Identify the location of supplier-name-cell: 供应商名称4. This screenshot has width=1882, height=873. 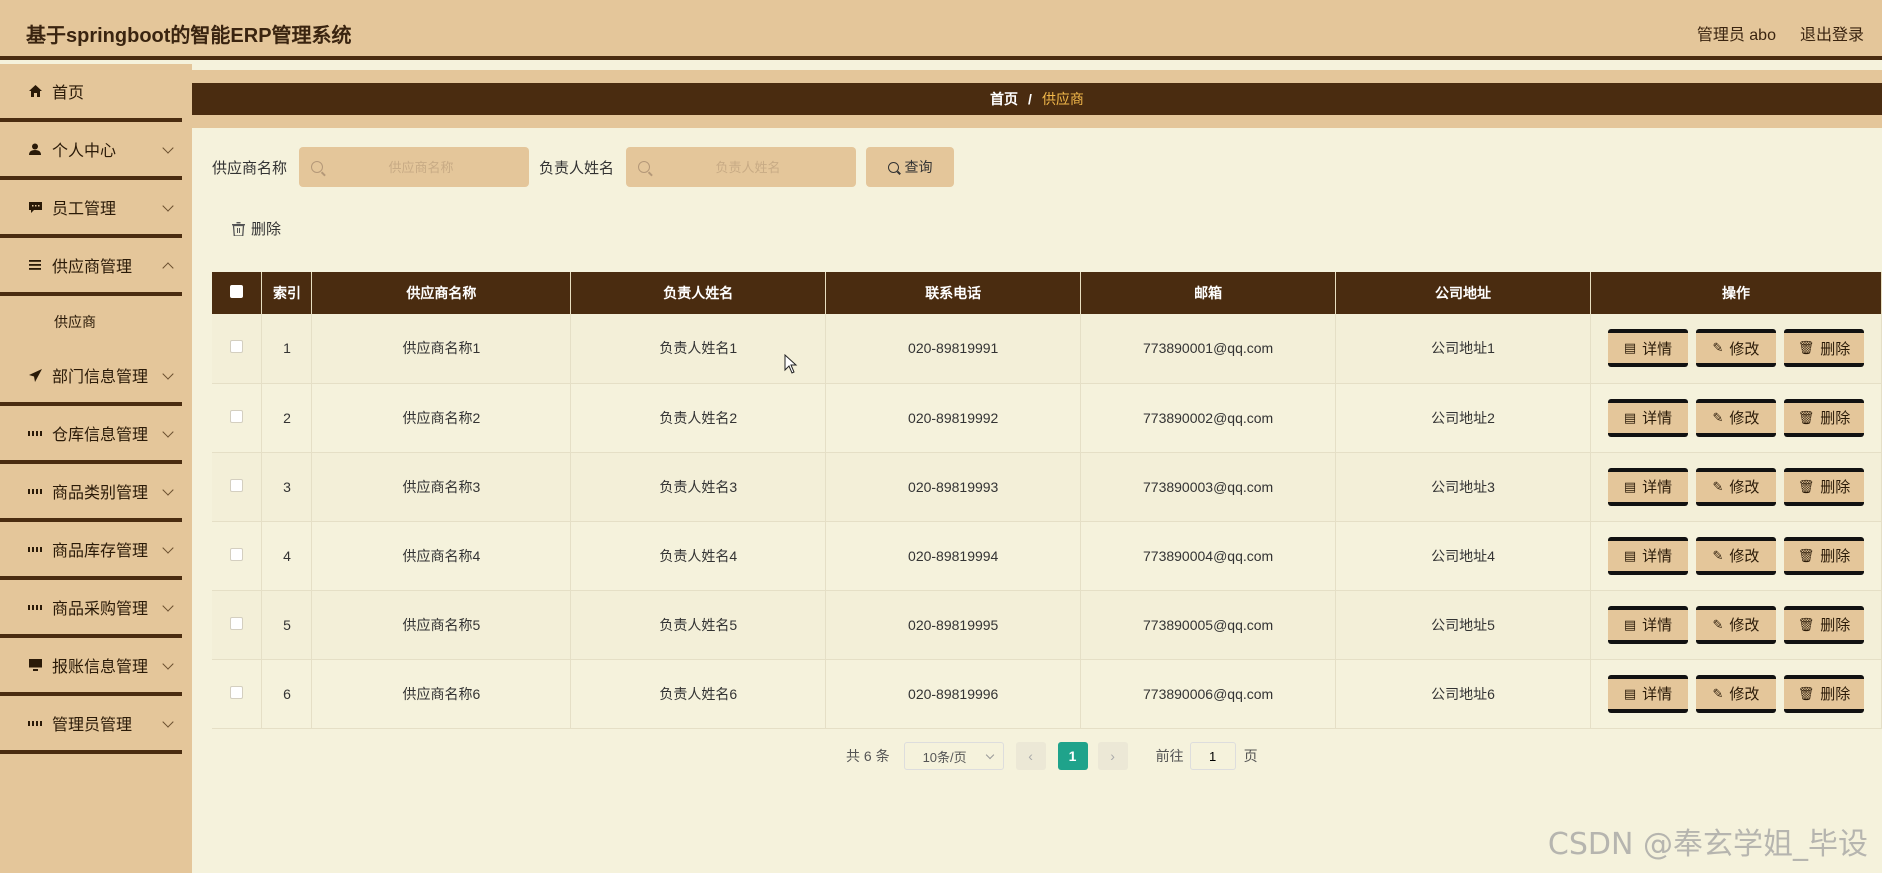
(441, 556).